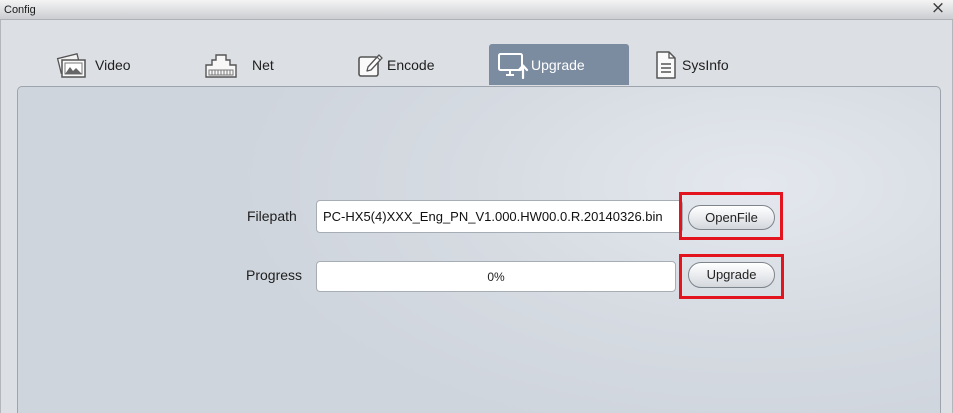  What do you see at coordinates (731, 217) in the screenshot?
I see `open-file-button: OpenFile` at bounding box center [731, 217].